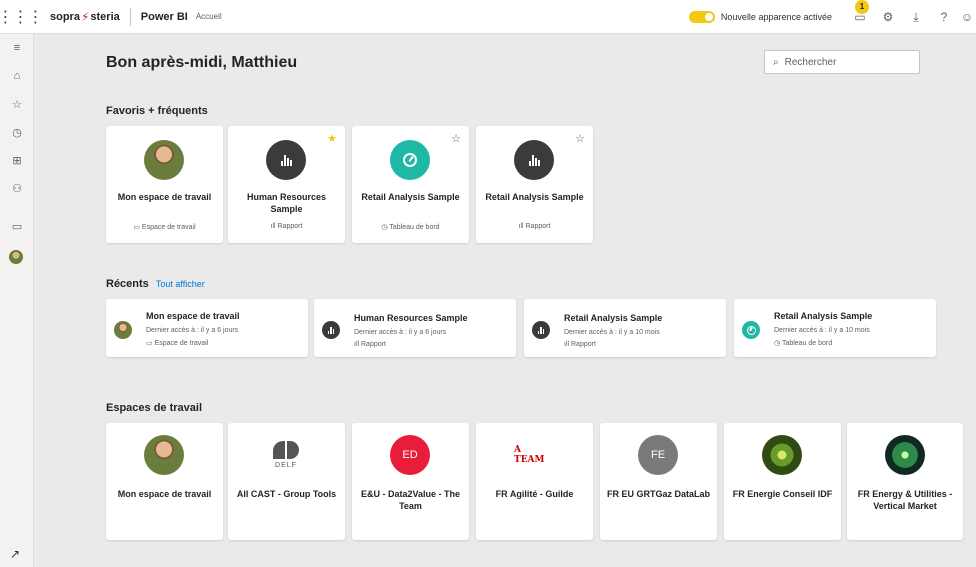  I want to click on search-input, so click(844, 62).